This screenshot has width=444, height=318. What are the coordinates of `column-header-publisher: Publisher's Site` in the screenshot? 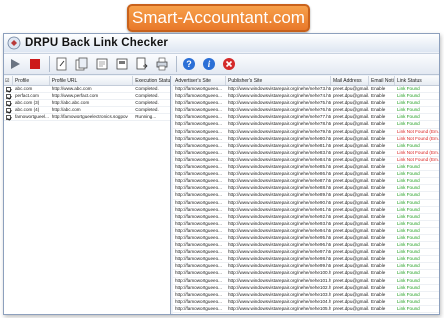 It's located at (278, 80).